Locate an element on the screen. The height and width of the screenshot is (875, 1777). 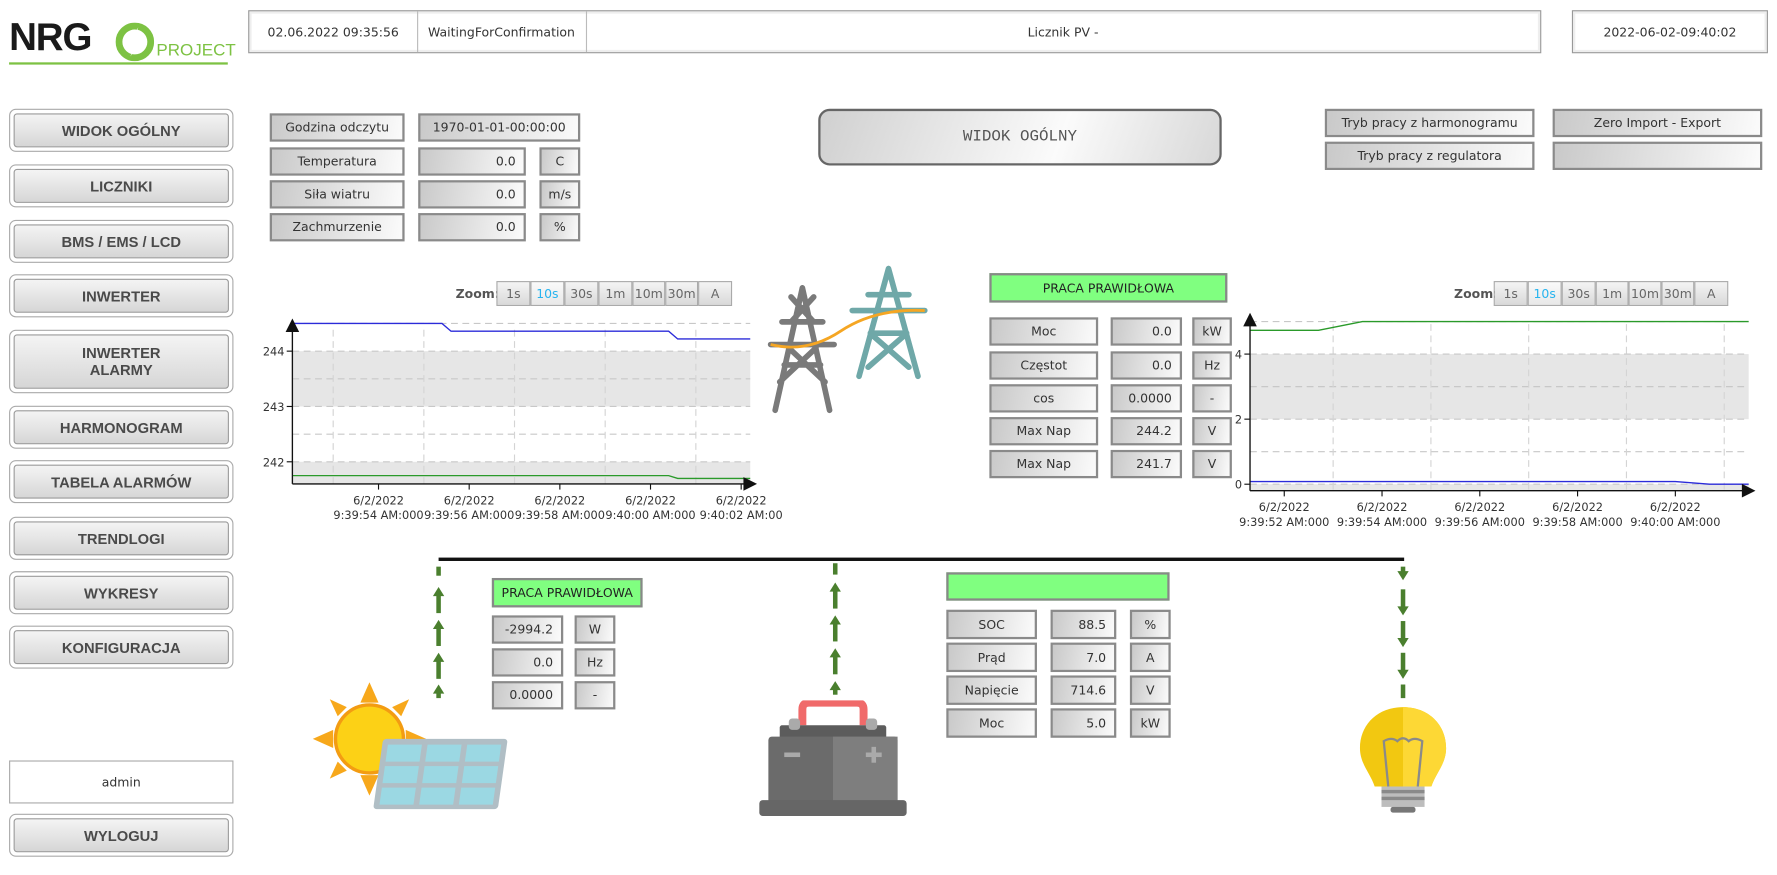
battery-value: 7.0 is located at coordinates (1083, 657).